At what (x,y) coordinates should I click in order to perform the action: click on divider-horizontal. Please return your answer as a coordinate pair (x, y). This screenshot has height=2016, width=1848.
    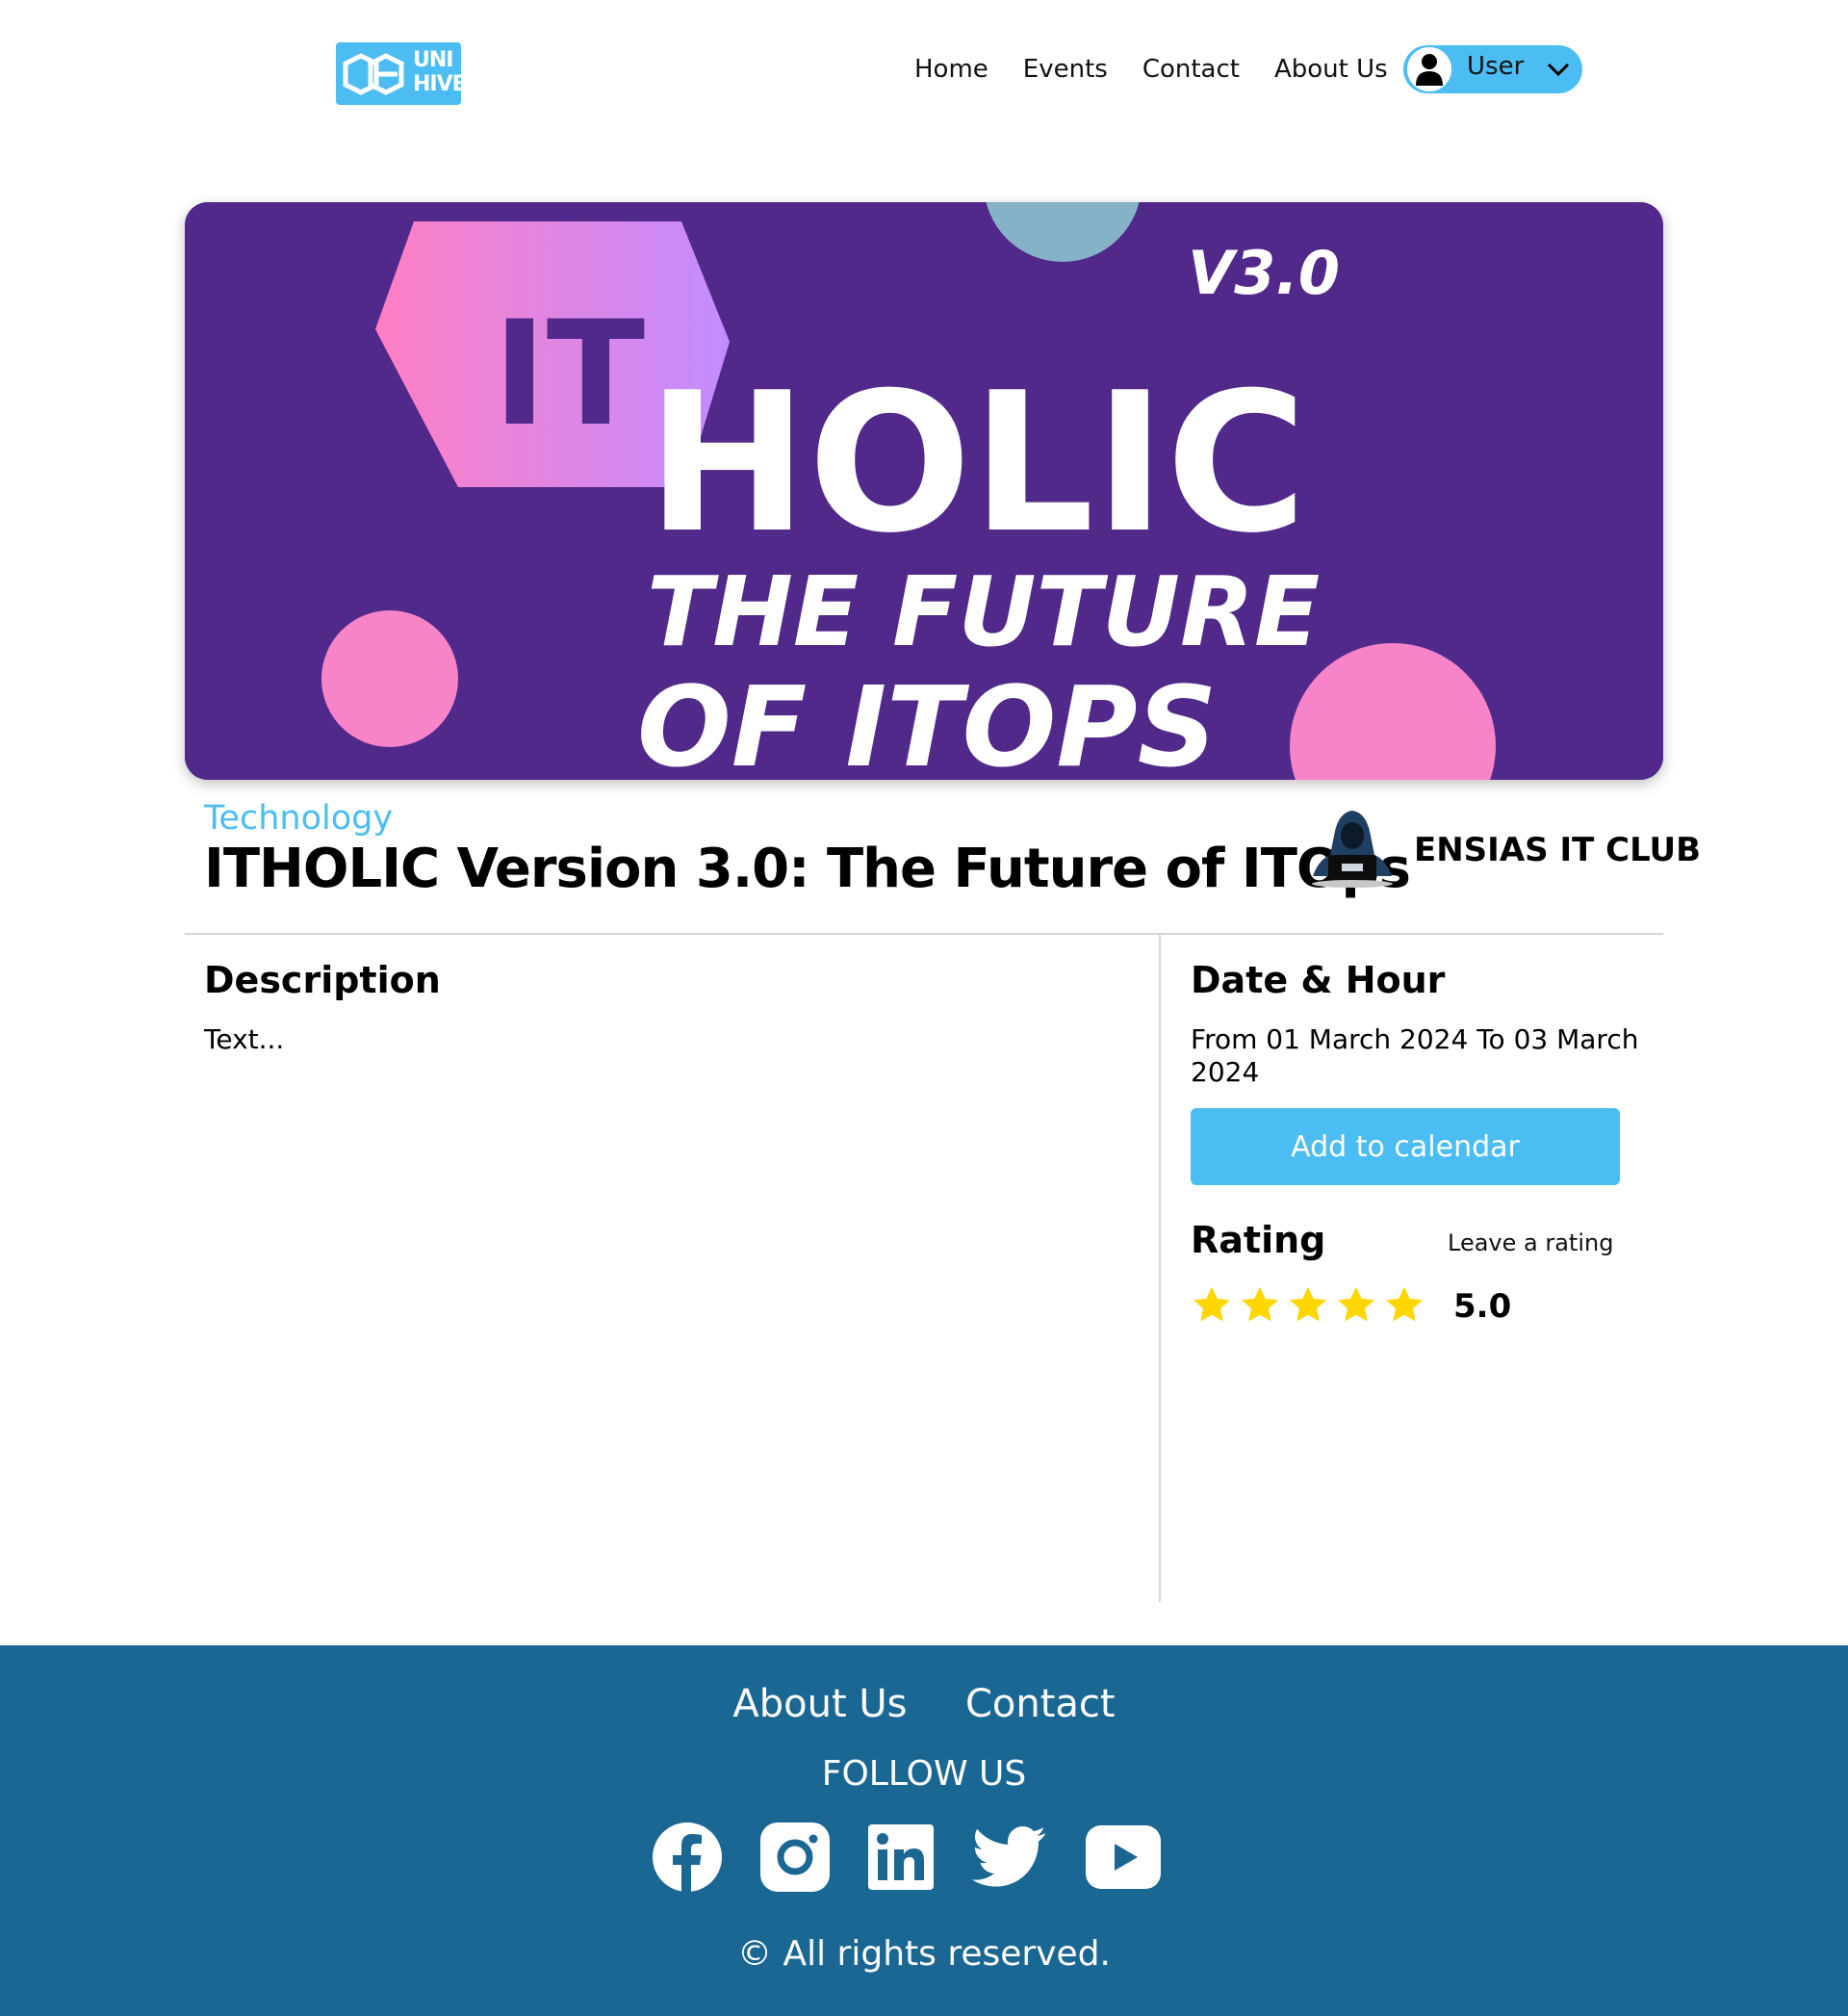
    Looking at the image, I should click on (924, 934).